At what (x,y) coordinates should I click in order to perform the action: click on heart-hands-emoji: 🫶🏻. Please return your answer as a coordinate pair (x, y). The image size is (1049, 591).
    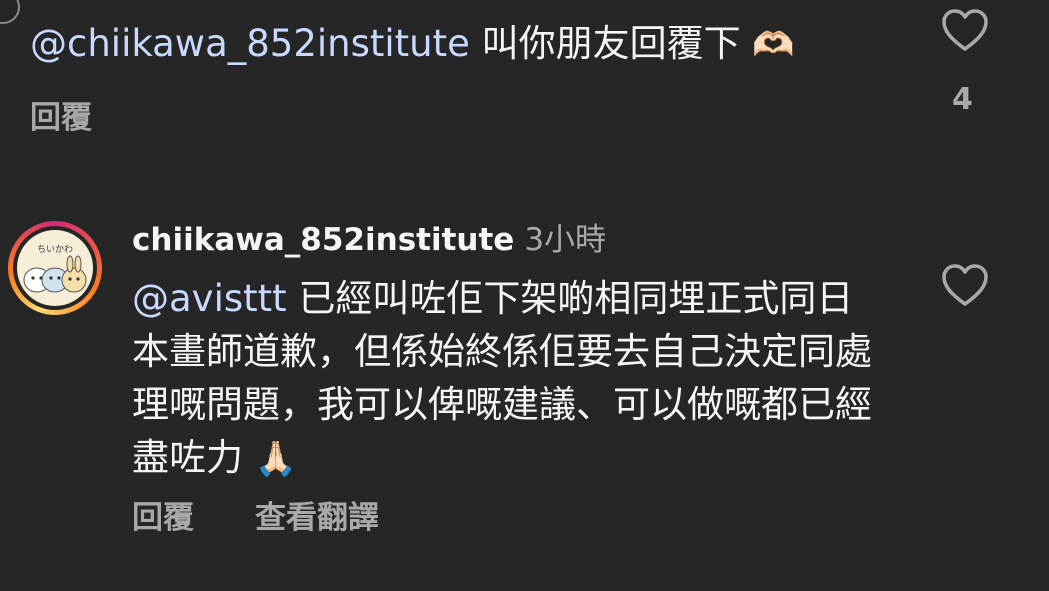
    Looking at the image, I should click on (773, 45).